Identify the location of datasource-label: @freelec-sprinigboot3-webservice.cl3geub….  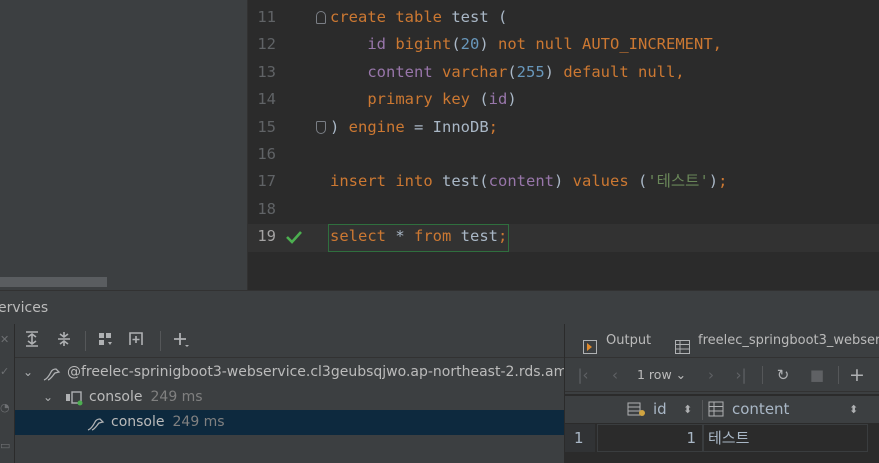
(315, 372).